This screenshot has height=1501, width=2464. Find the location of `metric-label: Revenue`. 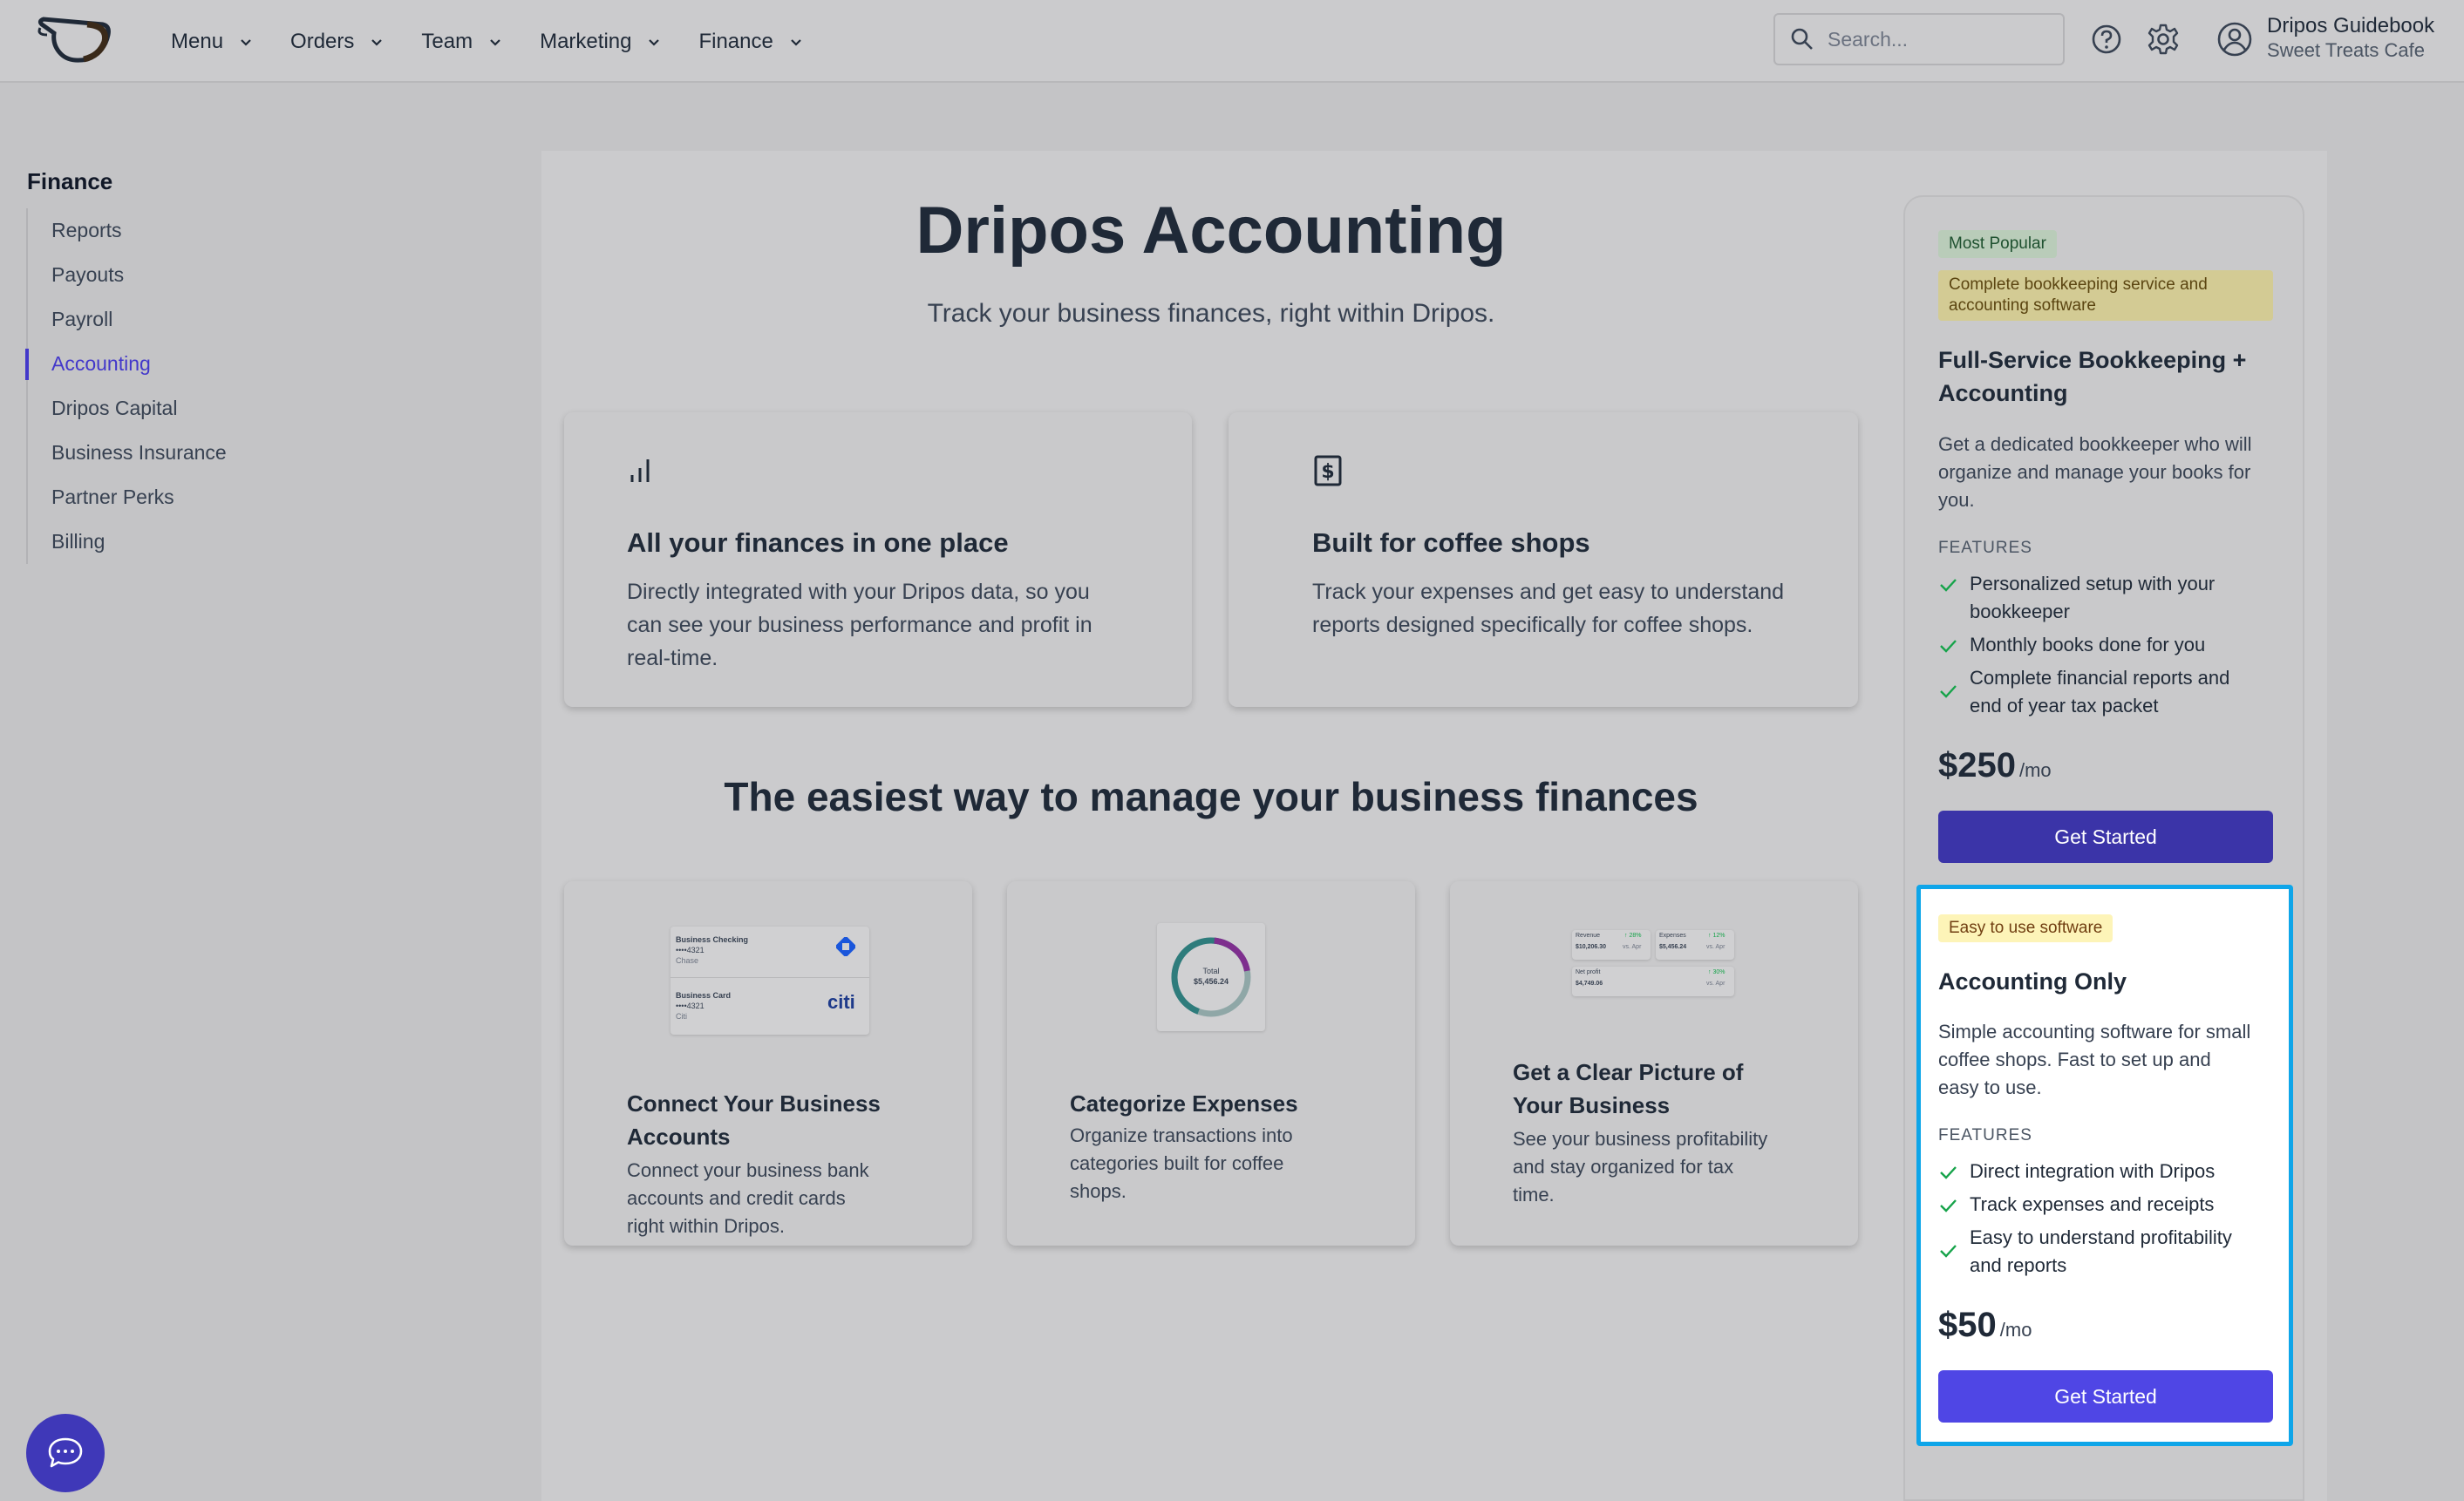

metric-label: Revenue is located at coordinates (1588, 936).